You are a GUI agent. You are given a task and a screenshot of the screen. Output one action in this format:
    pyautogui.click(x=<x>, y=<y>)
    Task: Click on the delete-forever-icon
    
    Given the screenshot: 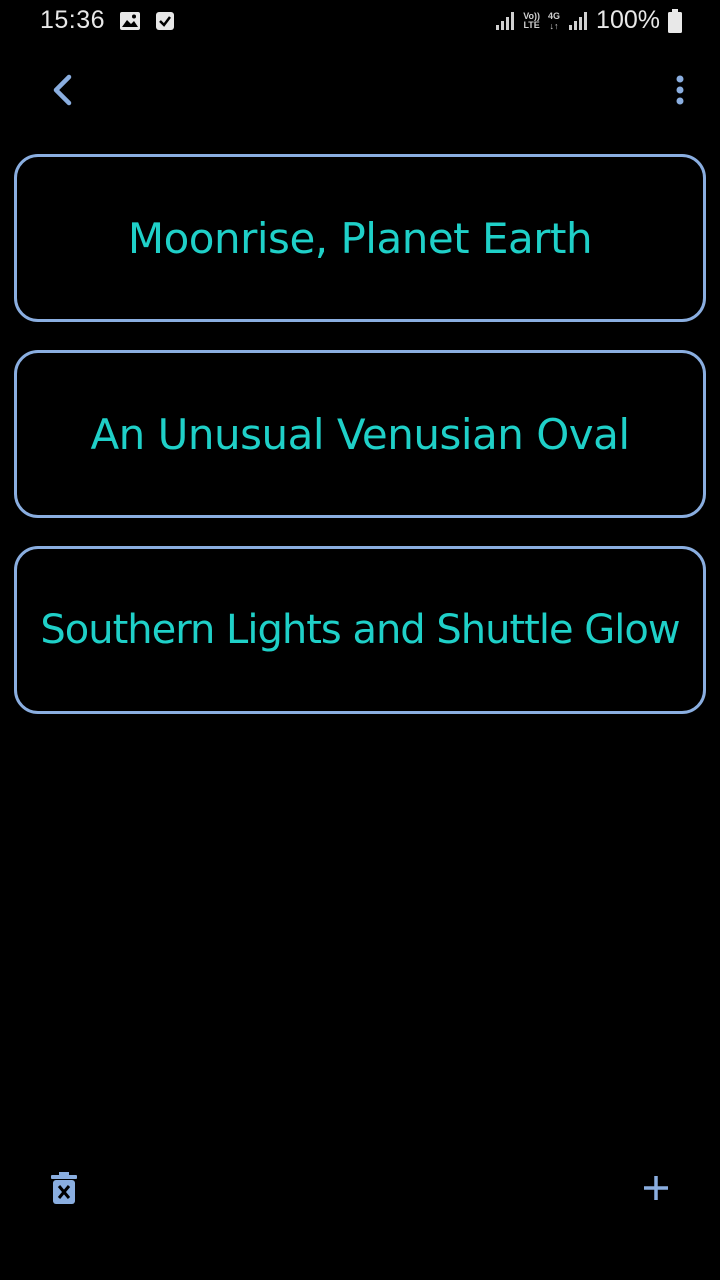 What is the action you would take?
    pyautogui.click(x=64, y=1190)
    